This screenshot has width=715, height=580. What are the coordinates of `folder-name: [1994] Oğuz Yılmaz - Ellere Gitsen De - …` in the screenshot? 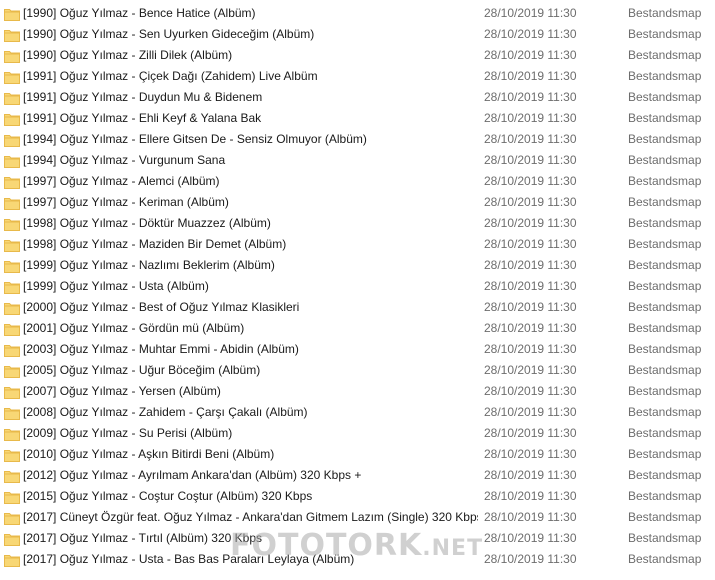 It's located at (250, 139).